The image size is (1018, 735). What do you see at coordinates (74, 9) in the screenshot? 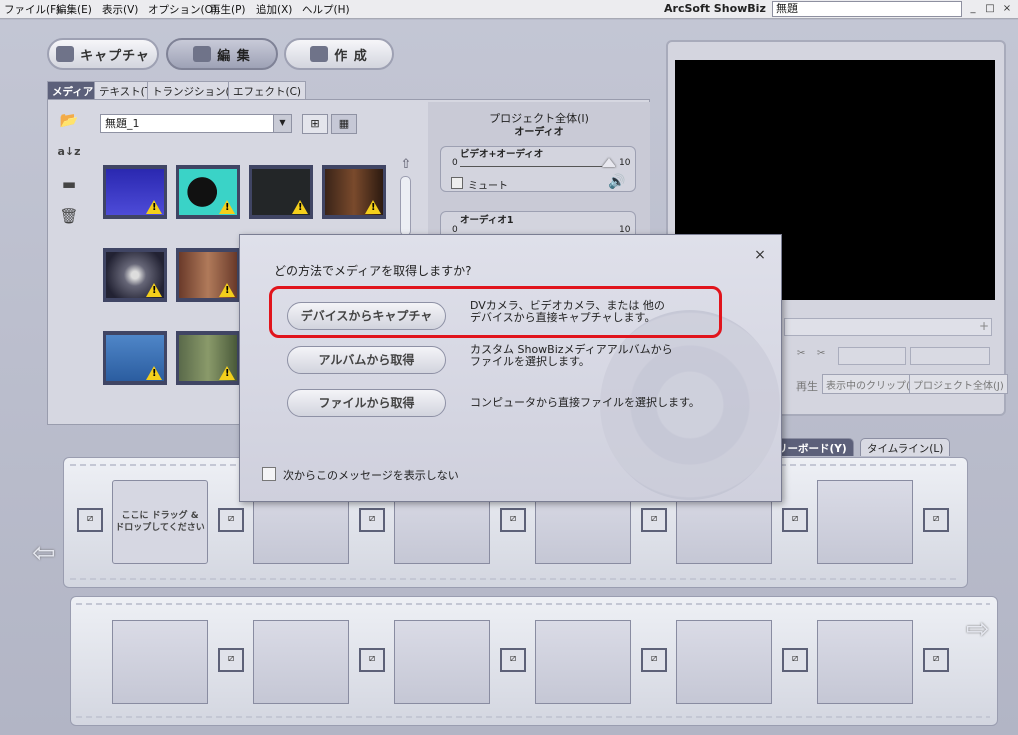
I see `menu-edit: 編集(E)` at bounding box center [74, 9].